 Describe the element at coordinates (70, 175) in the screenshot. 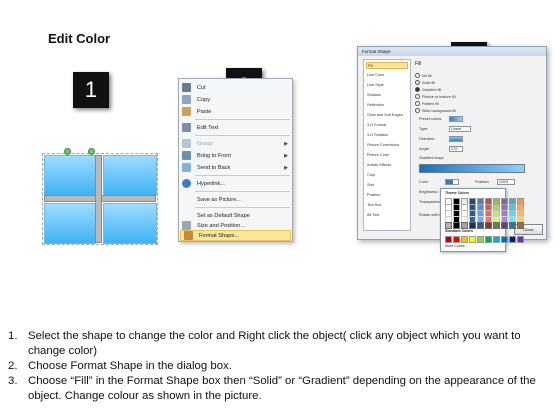

I see `blue-square-top-left` at that location.